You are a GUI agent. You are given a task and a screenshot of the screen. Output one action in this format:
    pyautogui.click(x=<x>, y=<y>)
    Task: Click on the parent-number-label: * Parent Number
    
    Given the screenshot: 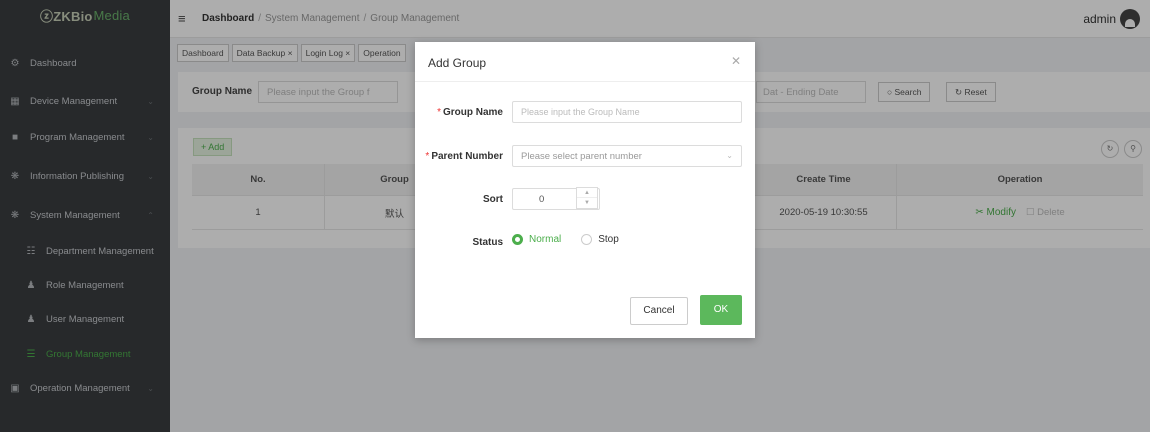 What is the action you would take?
    pyautogui.click(x=464, y=156)
    